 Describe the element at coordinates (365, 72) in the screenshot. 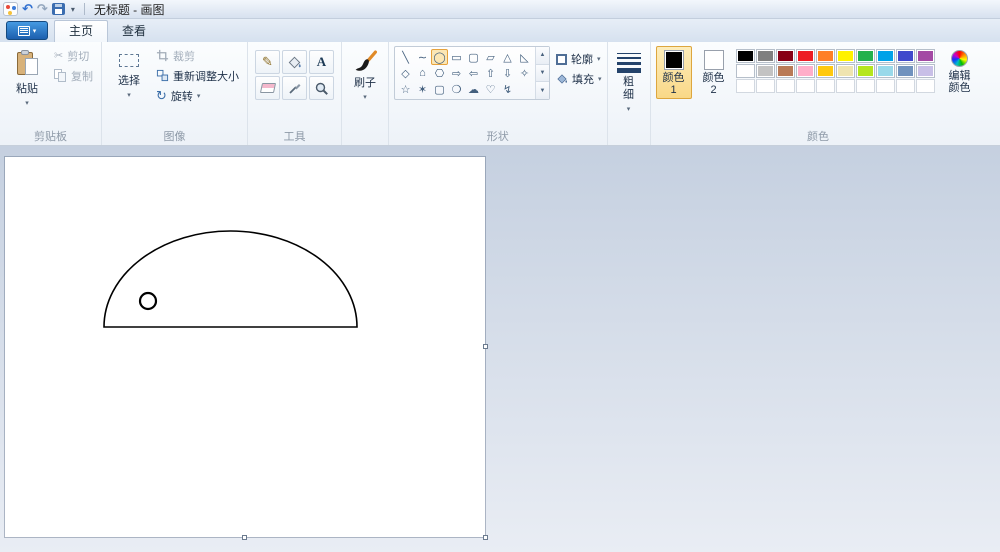

I see `brushes-button: 刷子 ▾` at that location.